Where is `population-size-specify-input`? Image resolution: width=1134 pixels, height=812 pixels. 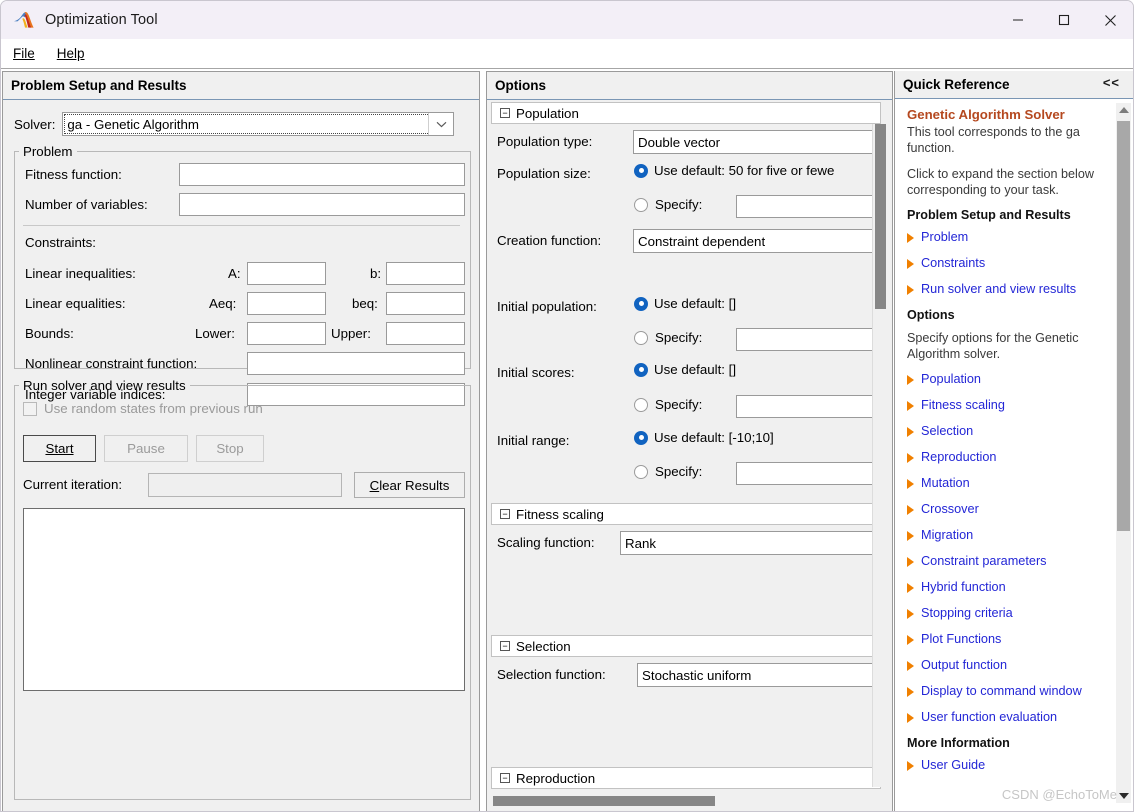
population-size-specify-input is located at coordinates (809, 206).